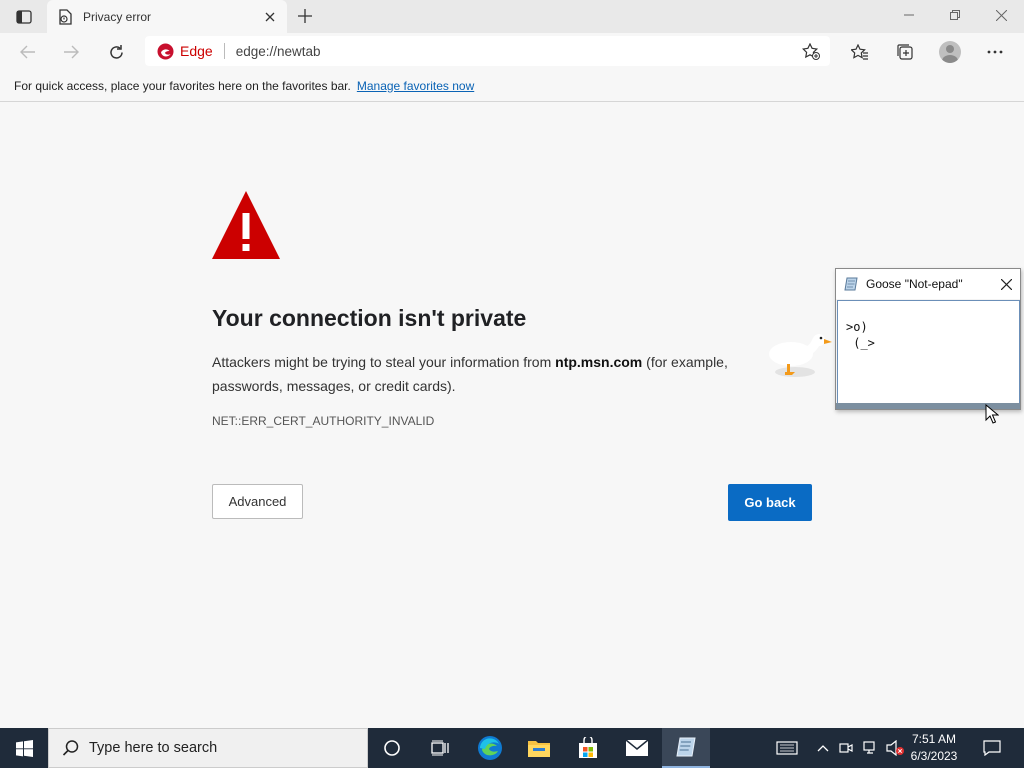  What do you see at coordinates (392, 748) in the screenshot?
I see `cortana-icon` at bounding box center [392, 748].